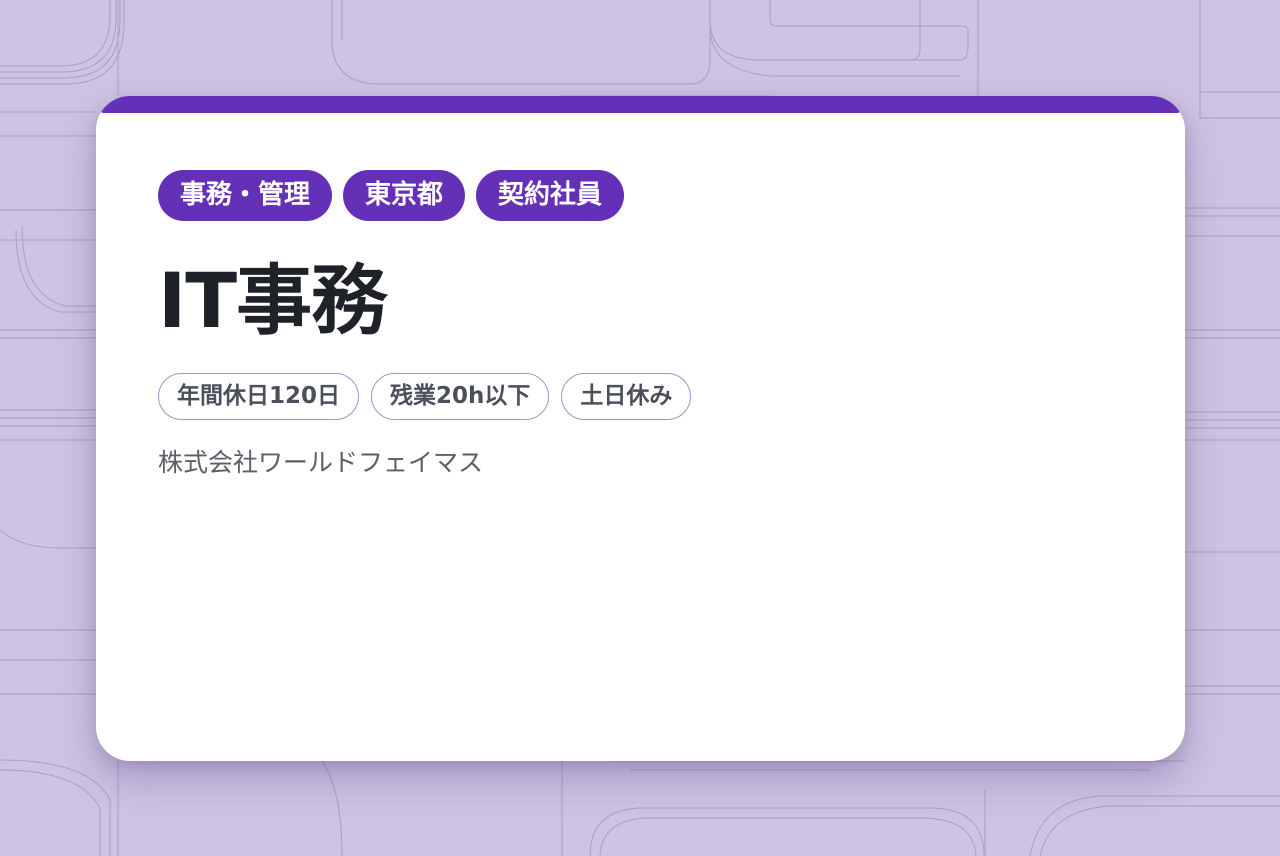 This screenshot has height=856, width=1280. Describe the element at coordinates (321, 462) in the screenshot. I see `company-name: 株式会社ワールドフェイマス` at that location.